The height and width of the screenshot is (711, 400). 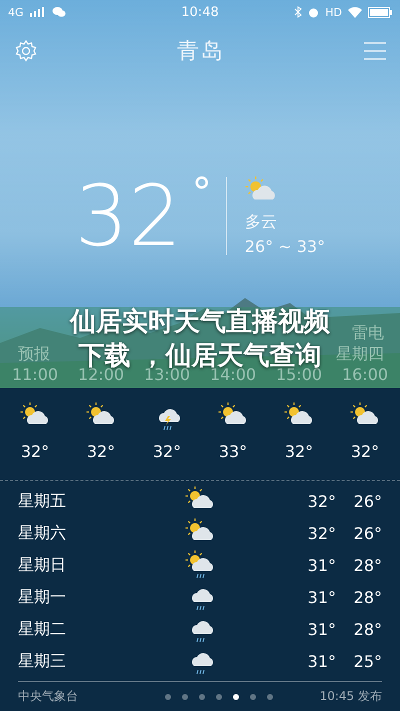 I want to click on source-text: 中央气象台, so click(x=48, y=697).